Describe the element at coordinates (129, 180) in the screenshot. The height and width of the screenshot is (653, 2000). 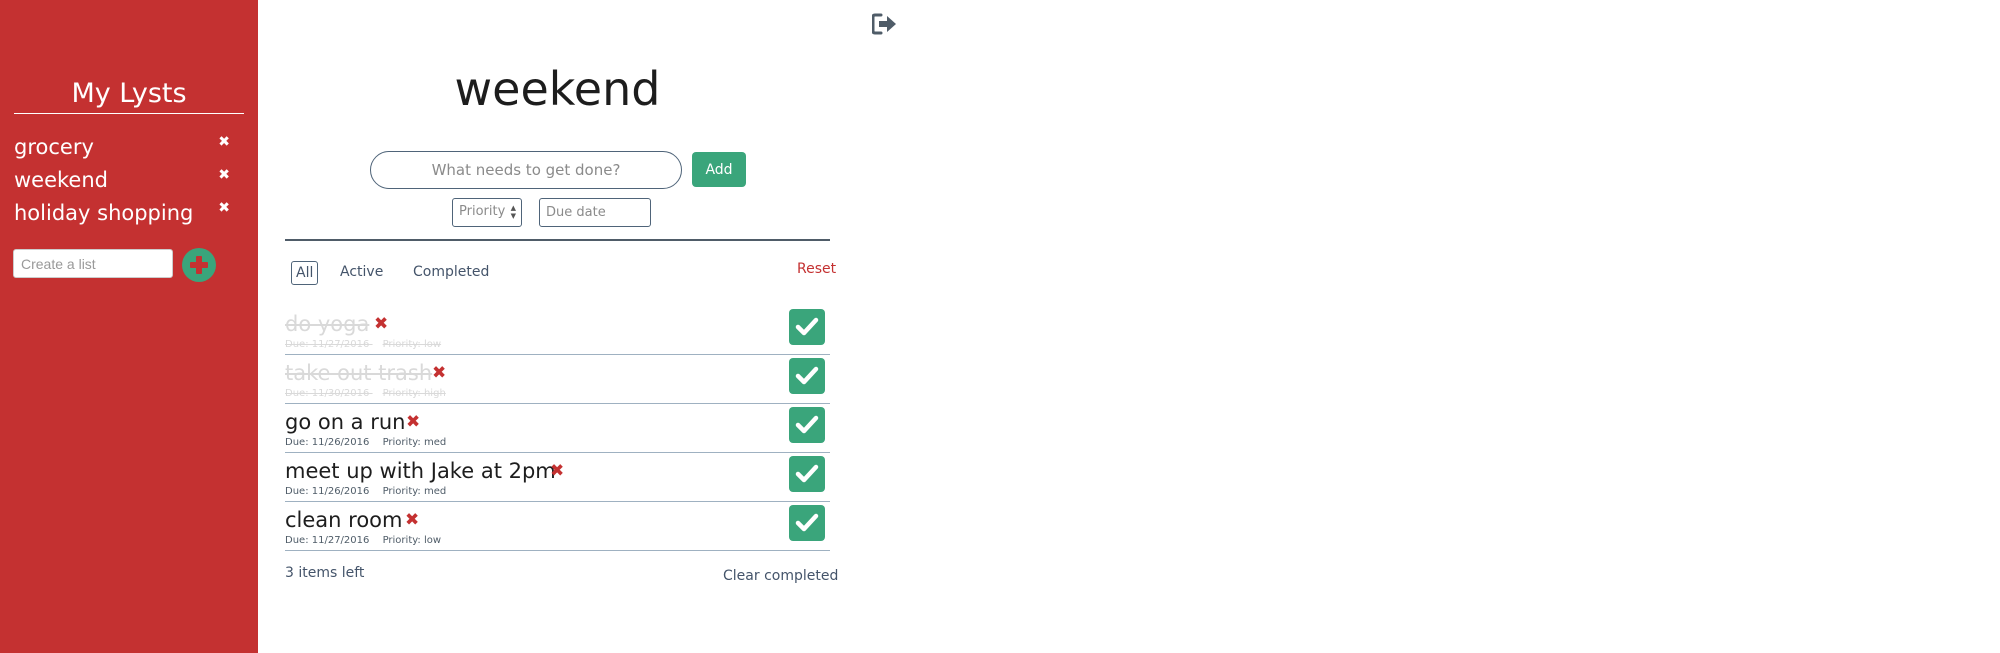
I see `sidebar-item-weekend: weekend ✖` at that location.